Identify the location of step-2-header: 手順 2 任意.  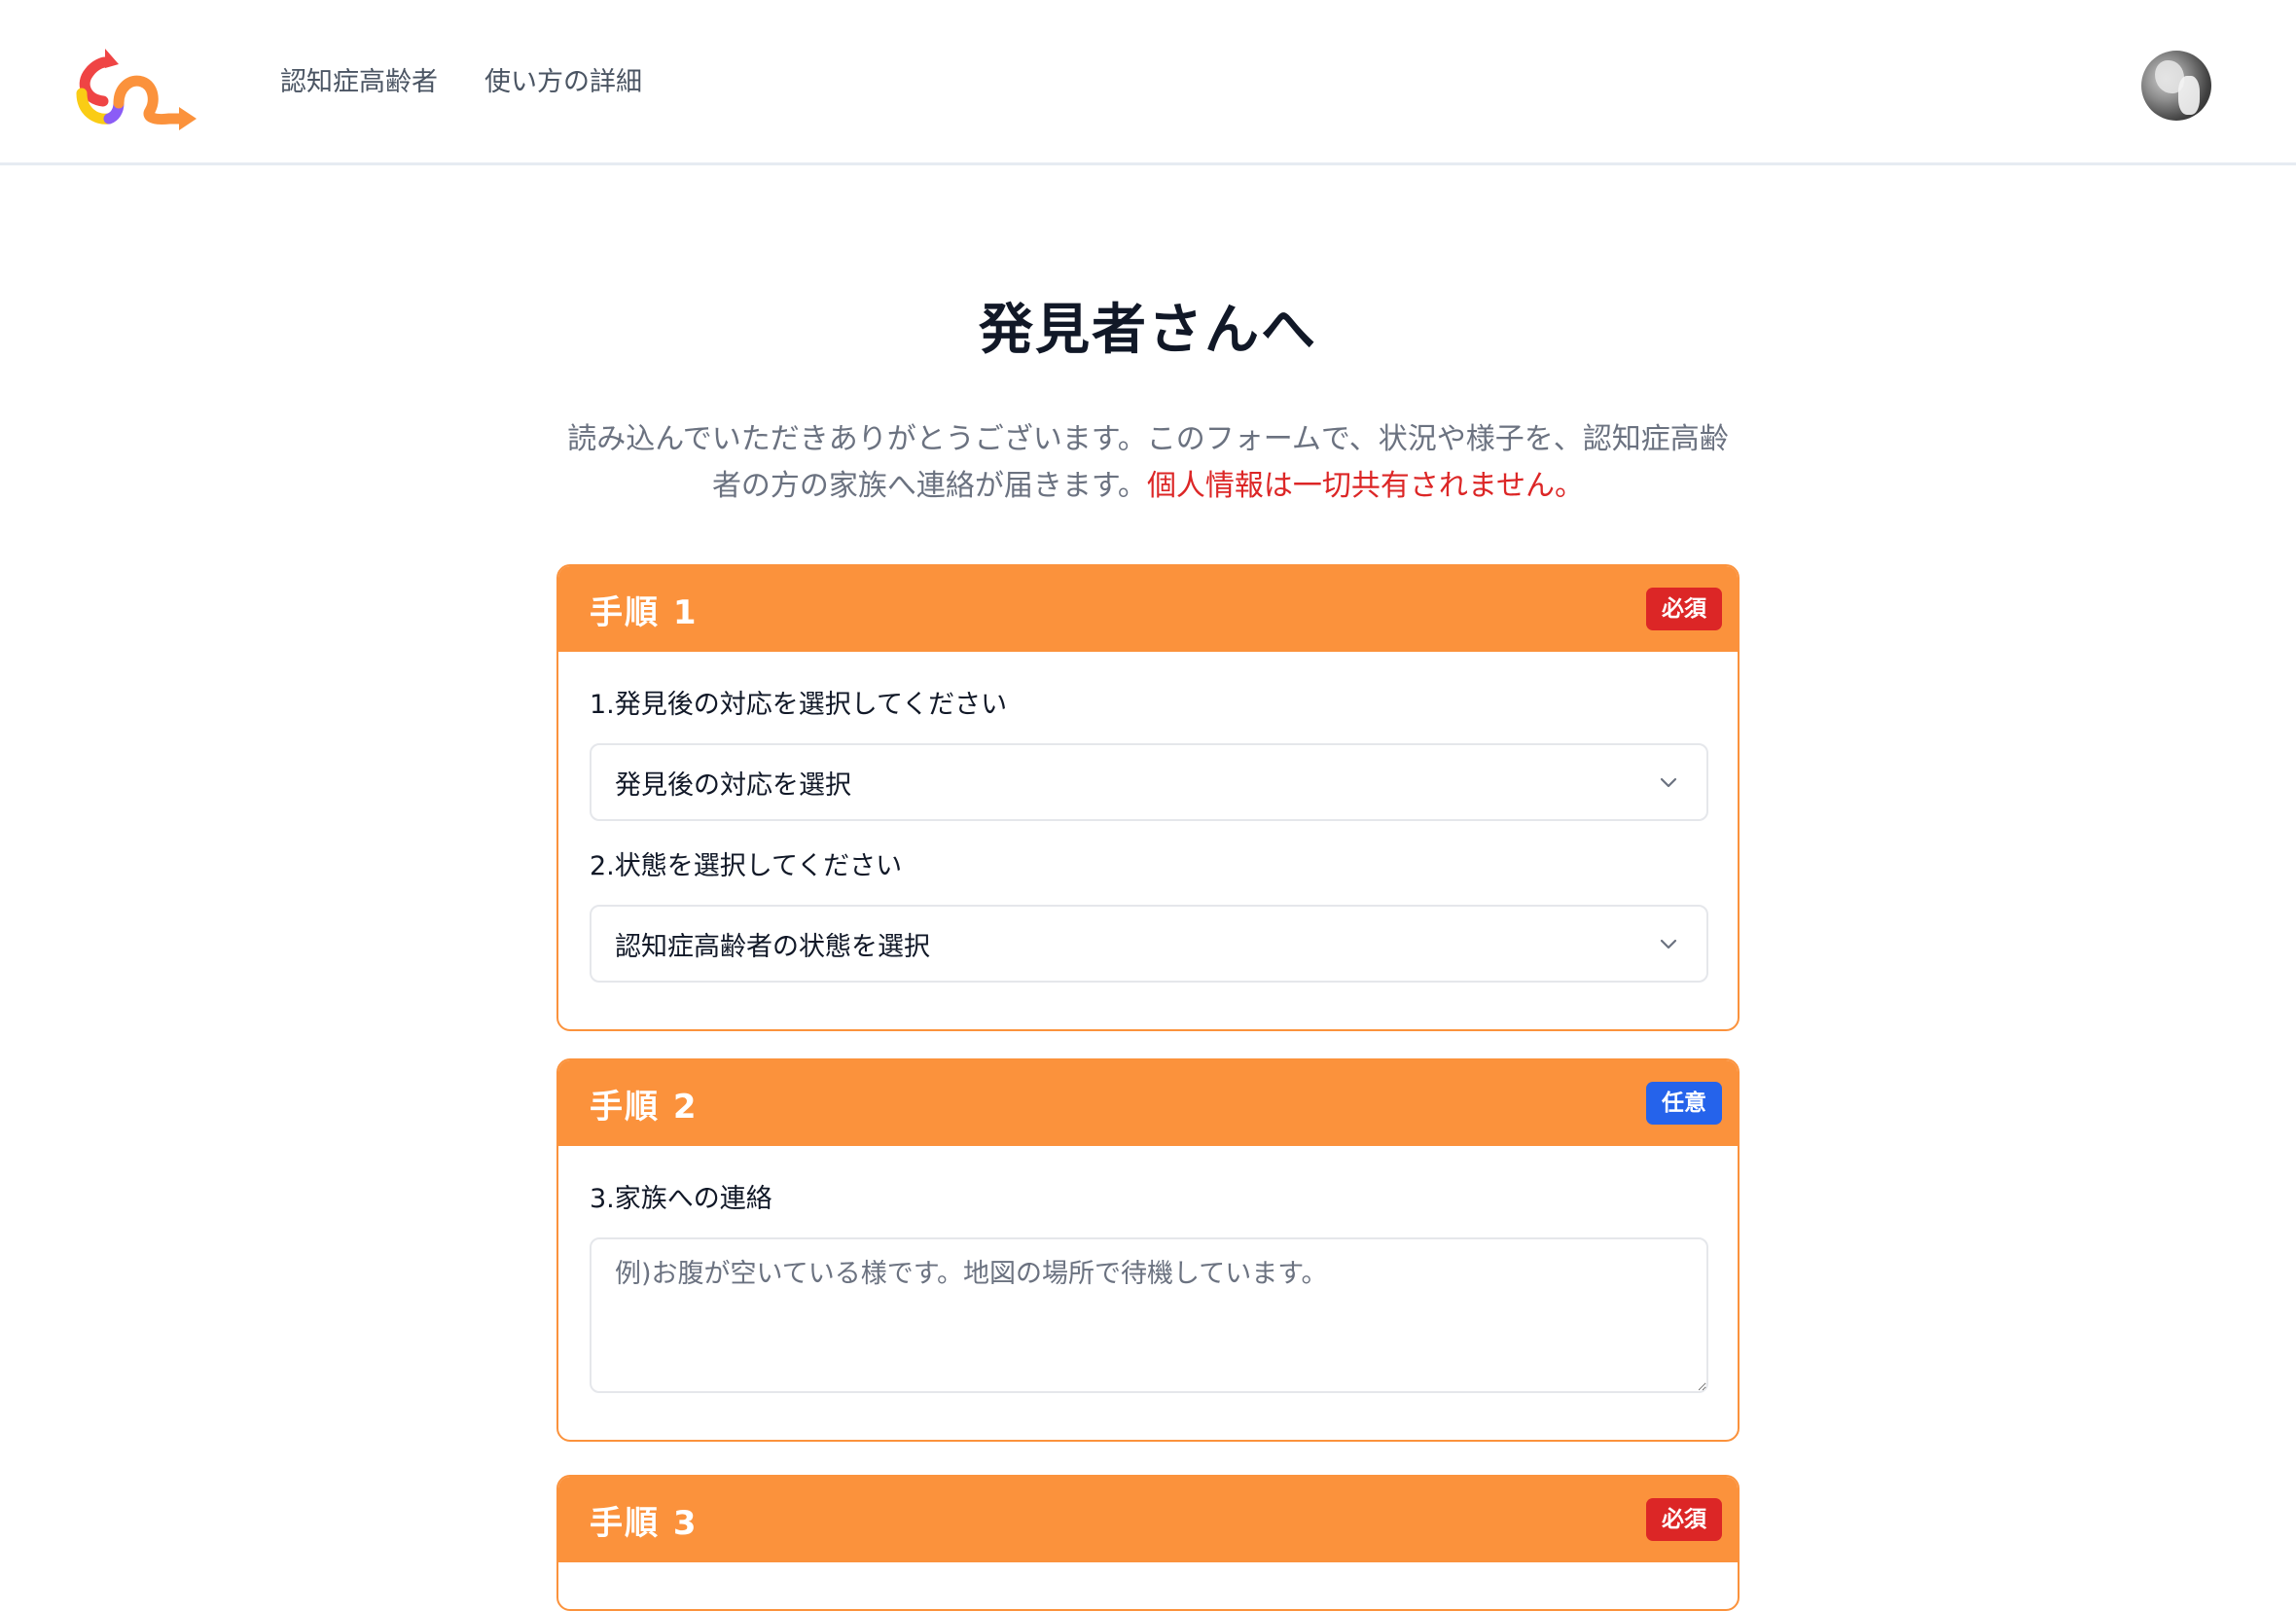
(1148, 1103).